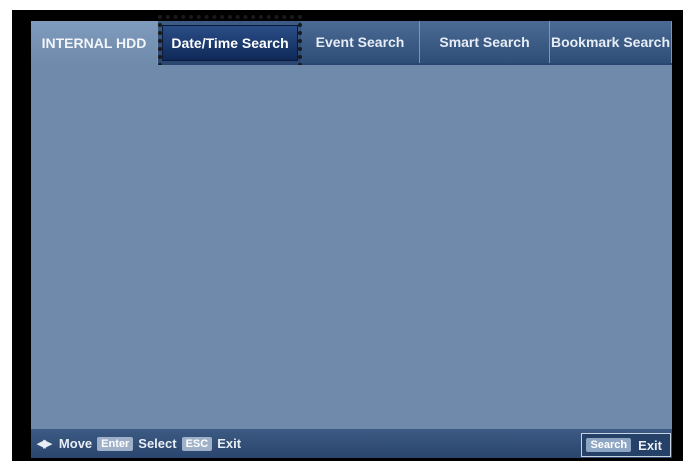 Image resolution: width=695 pixels, height=468 pixels. What do you see at coordinates (157, 443) in the screenshot?
I see `select-hint-label: Select` at bounding box center [157, 443].